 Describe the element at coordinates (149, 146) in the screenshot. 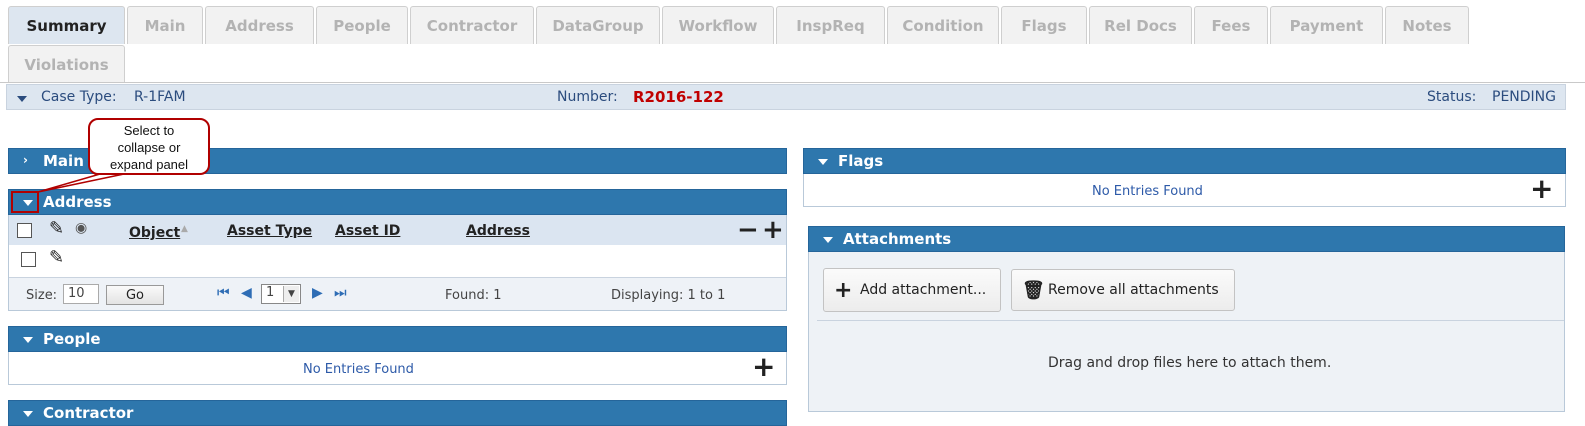

I see `callout-annotation: Select to collapse or expand panel` at that location.